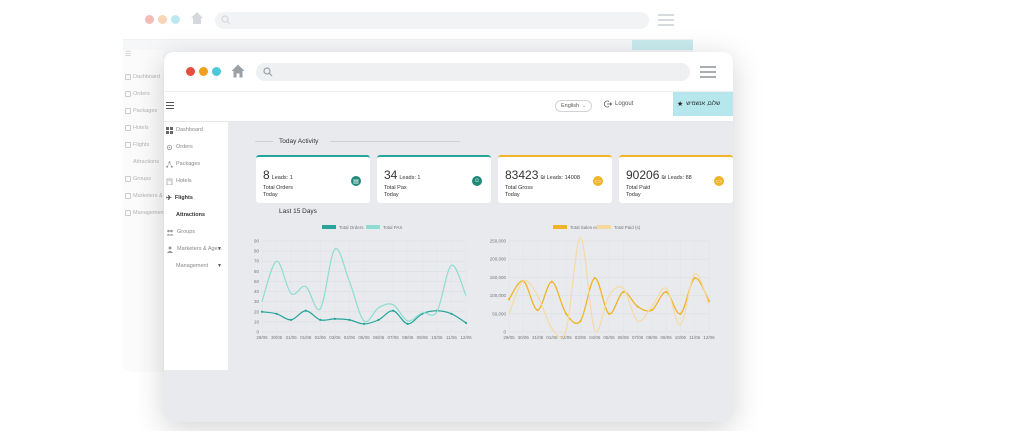  I want to click on legend-label: Total Paid (s), so click(627, 227).